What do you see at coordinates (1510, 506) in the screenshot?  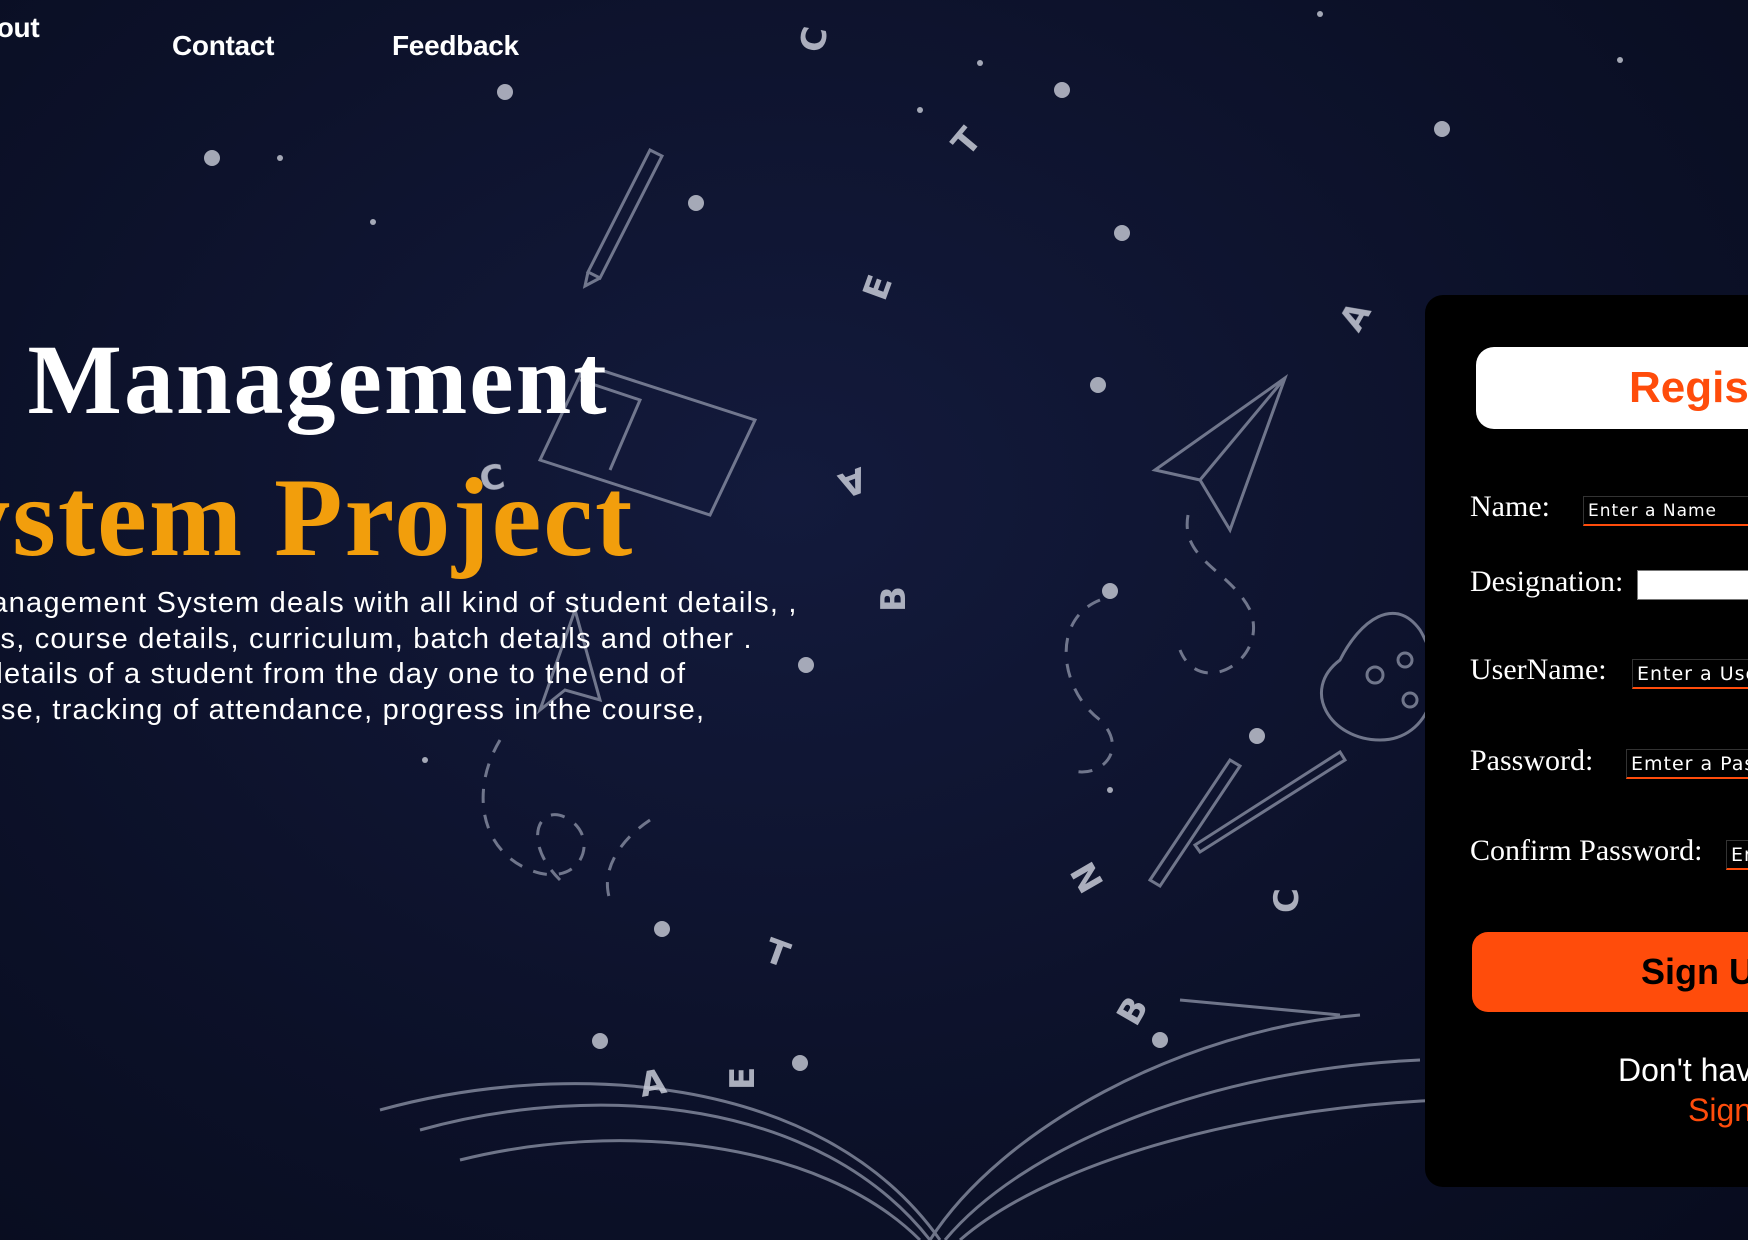 I see `name-label: Name:` at bounding box center [1510, 506].